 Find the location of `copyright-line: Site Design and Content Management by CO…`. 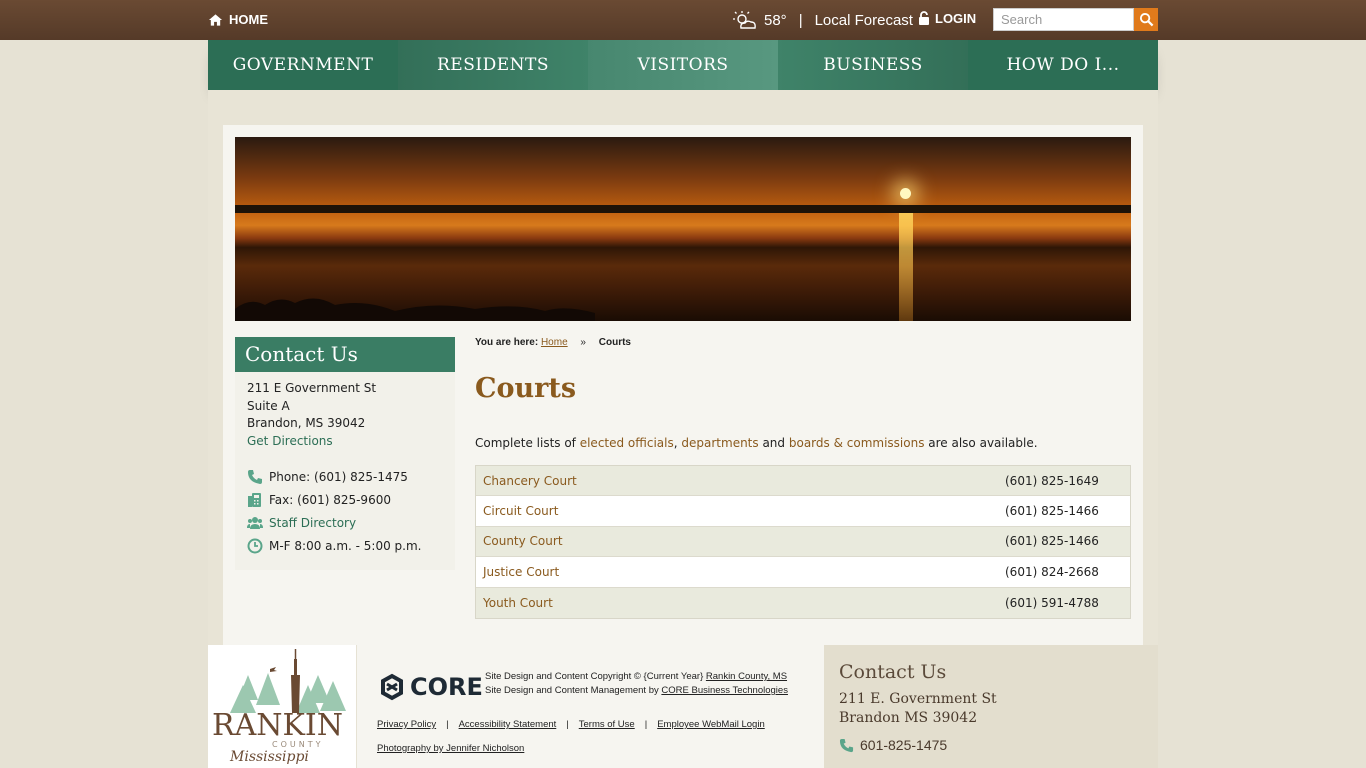

copyright-line: Site Design and Content Management by CO… is located at coordinates (636, 691).